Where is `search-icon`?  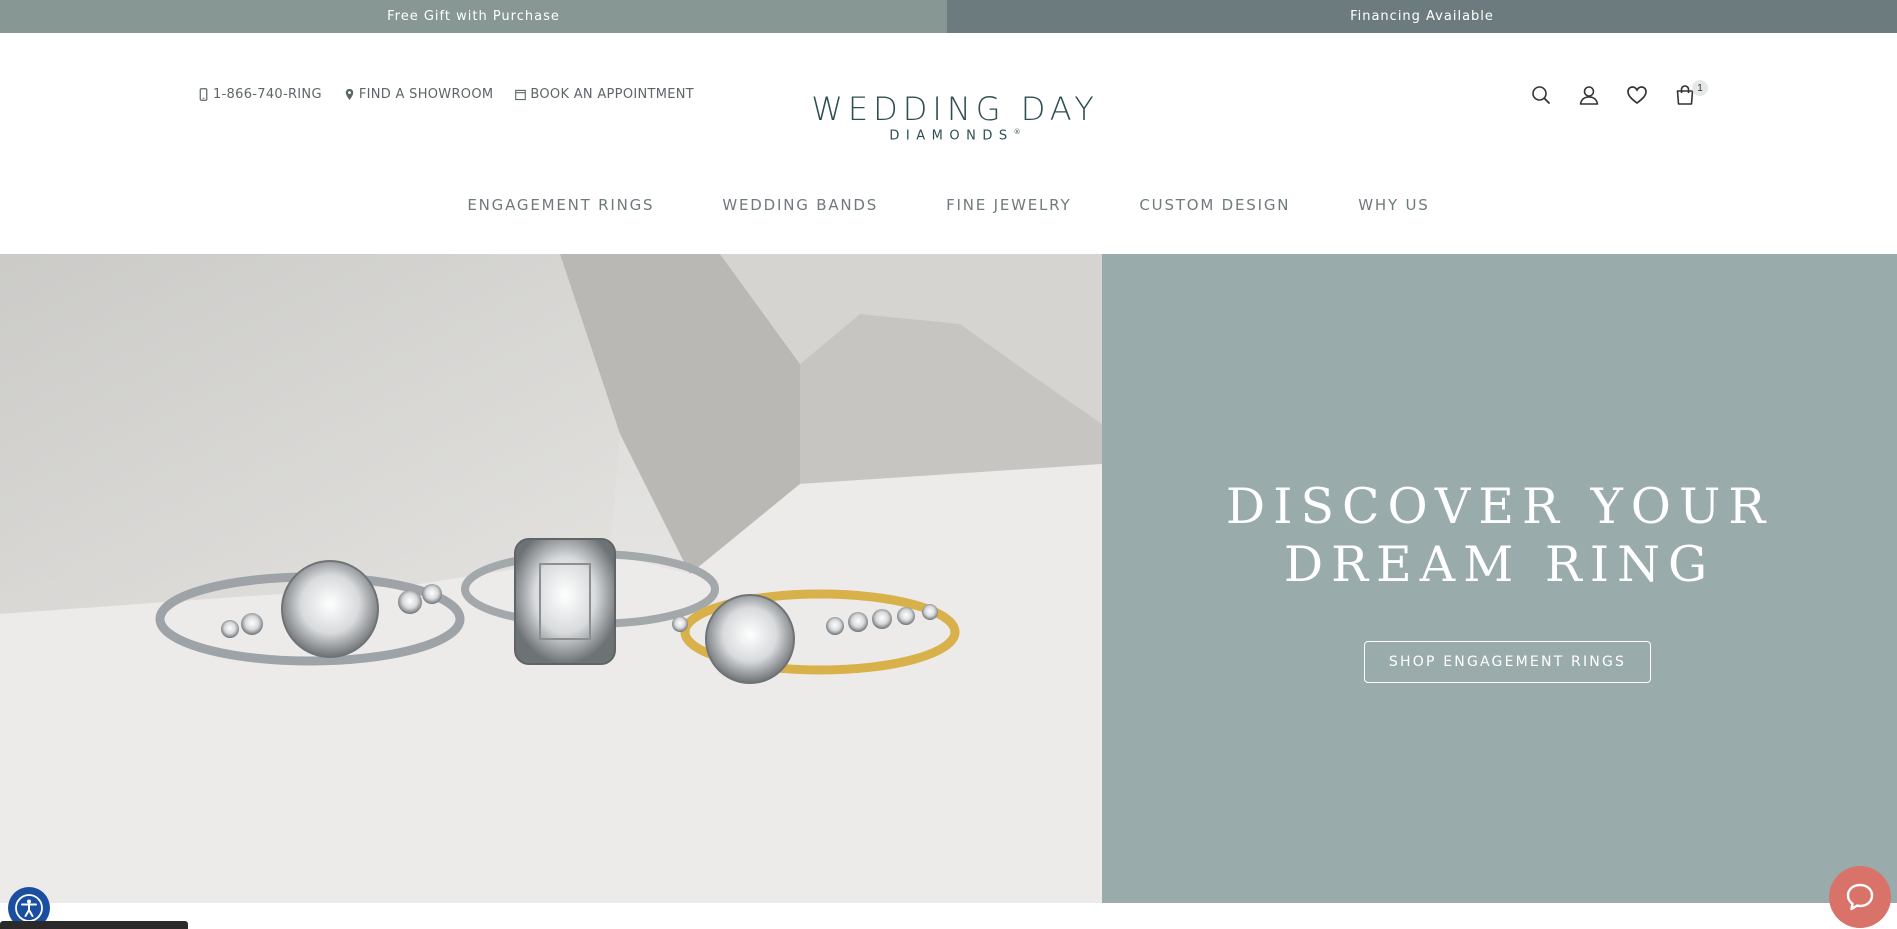 search-icon is located at coordinates (1541, 95).